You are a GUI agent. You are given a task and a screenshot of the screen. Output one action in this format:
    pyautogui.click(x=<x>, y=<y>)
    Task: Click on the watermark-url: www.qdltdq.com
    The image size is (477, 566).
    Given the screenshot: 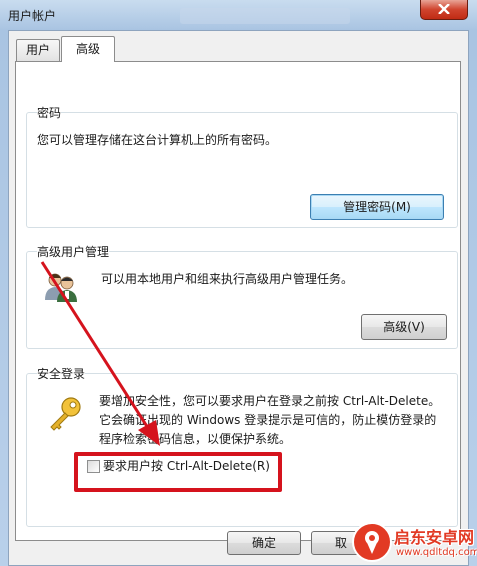 What is the action you would take?
    pyautogui.click(x=436, y=552)
    